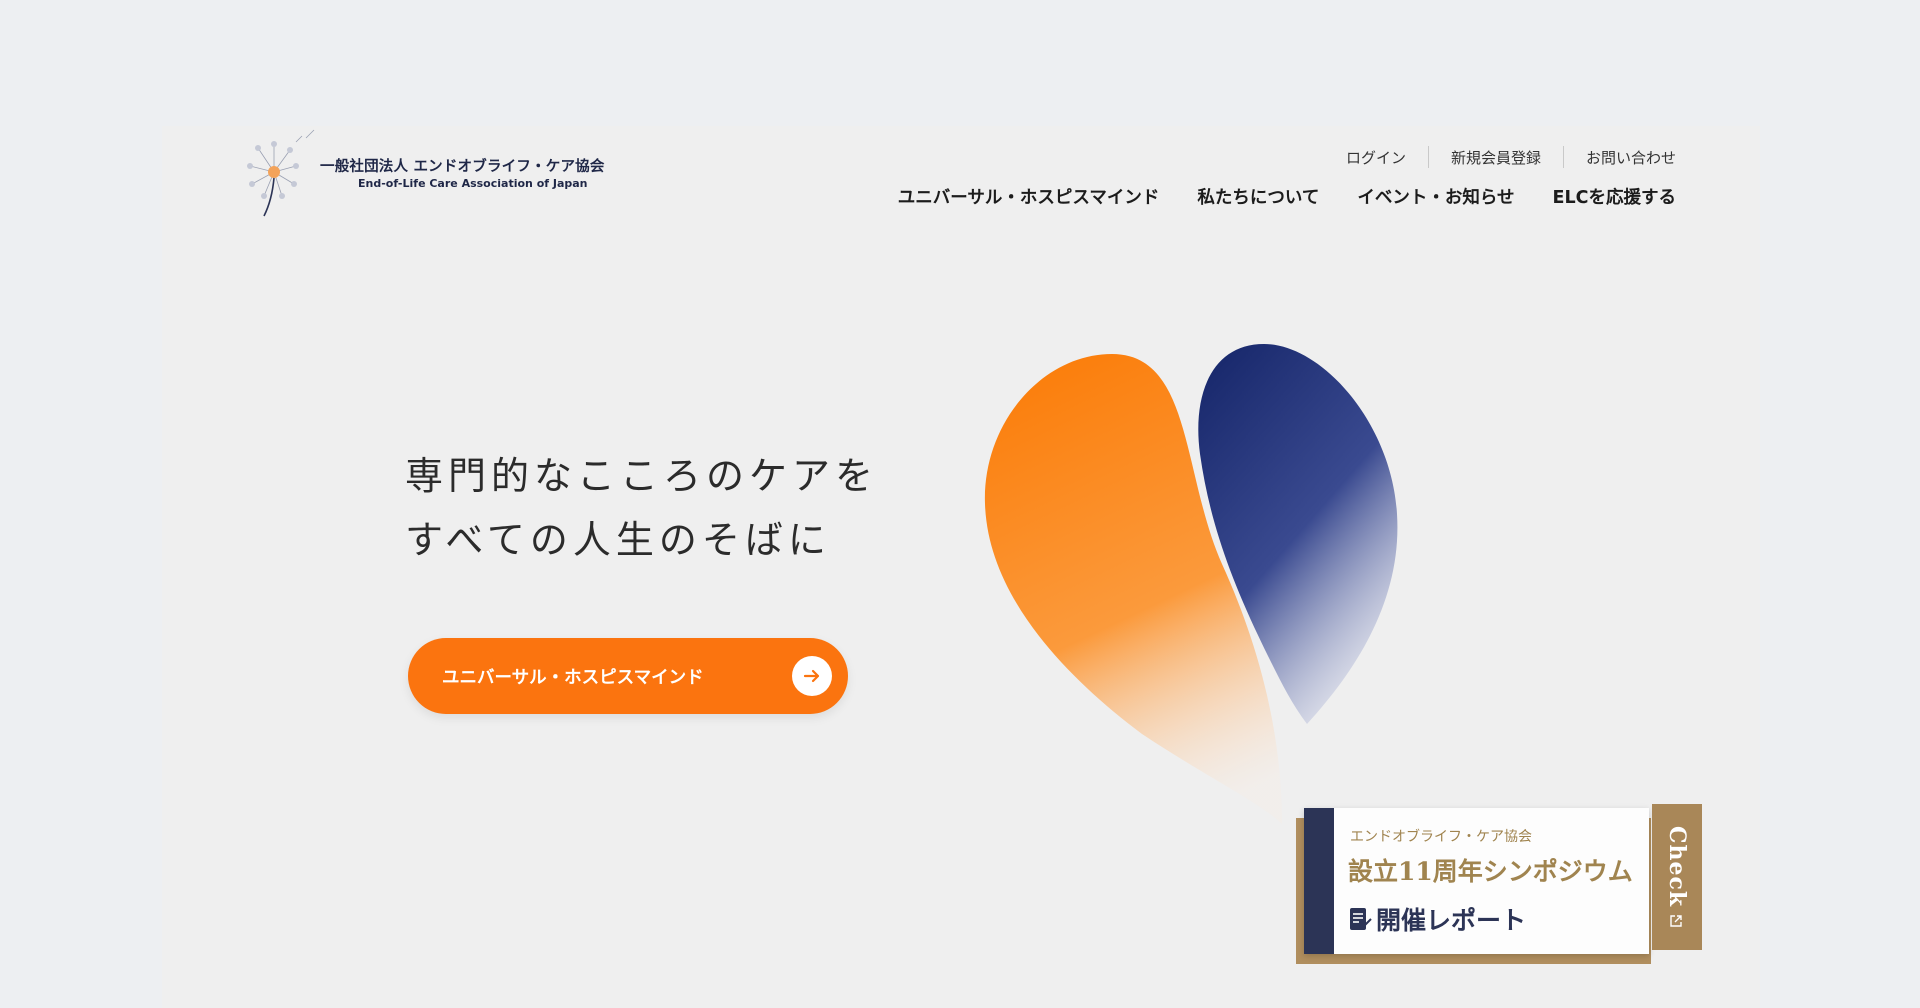 The height and width of the screenshot is (1008, 1920). I want to click on hero-cta-button: ユニバーサル・ホスピスマインド, so click(628, 676).